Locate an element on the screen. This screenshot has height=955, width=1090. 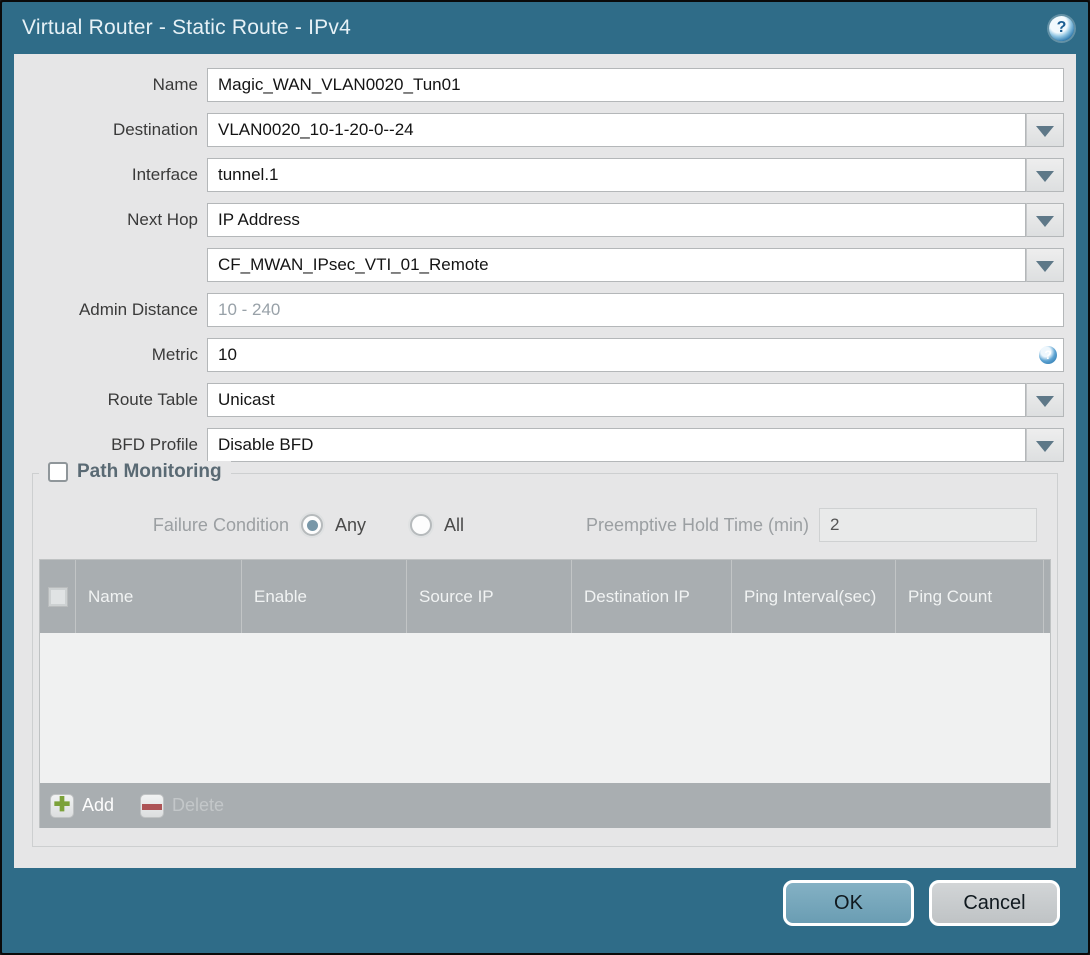
column-header-enable: Enable is located at coordinates (324, 596).